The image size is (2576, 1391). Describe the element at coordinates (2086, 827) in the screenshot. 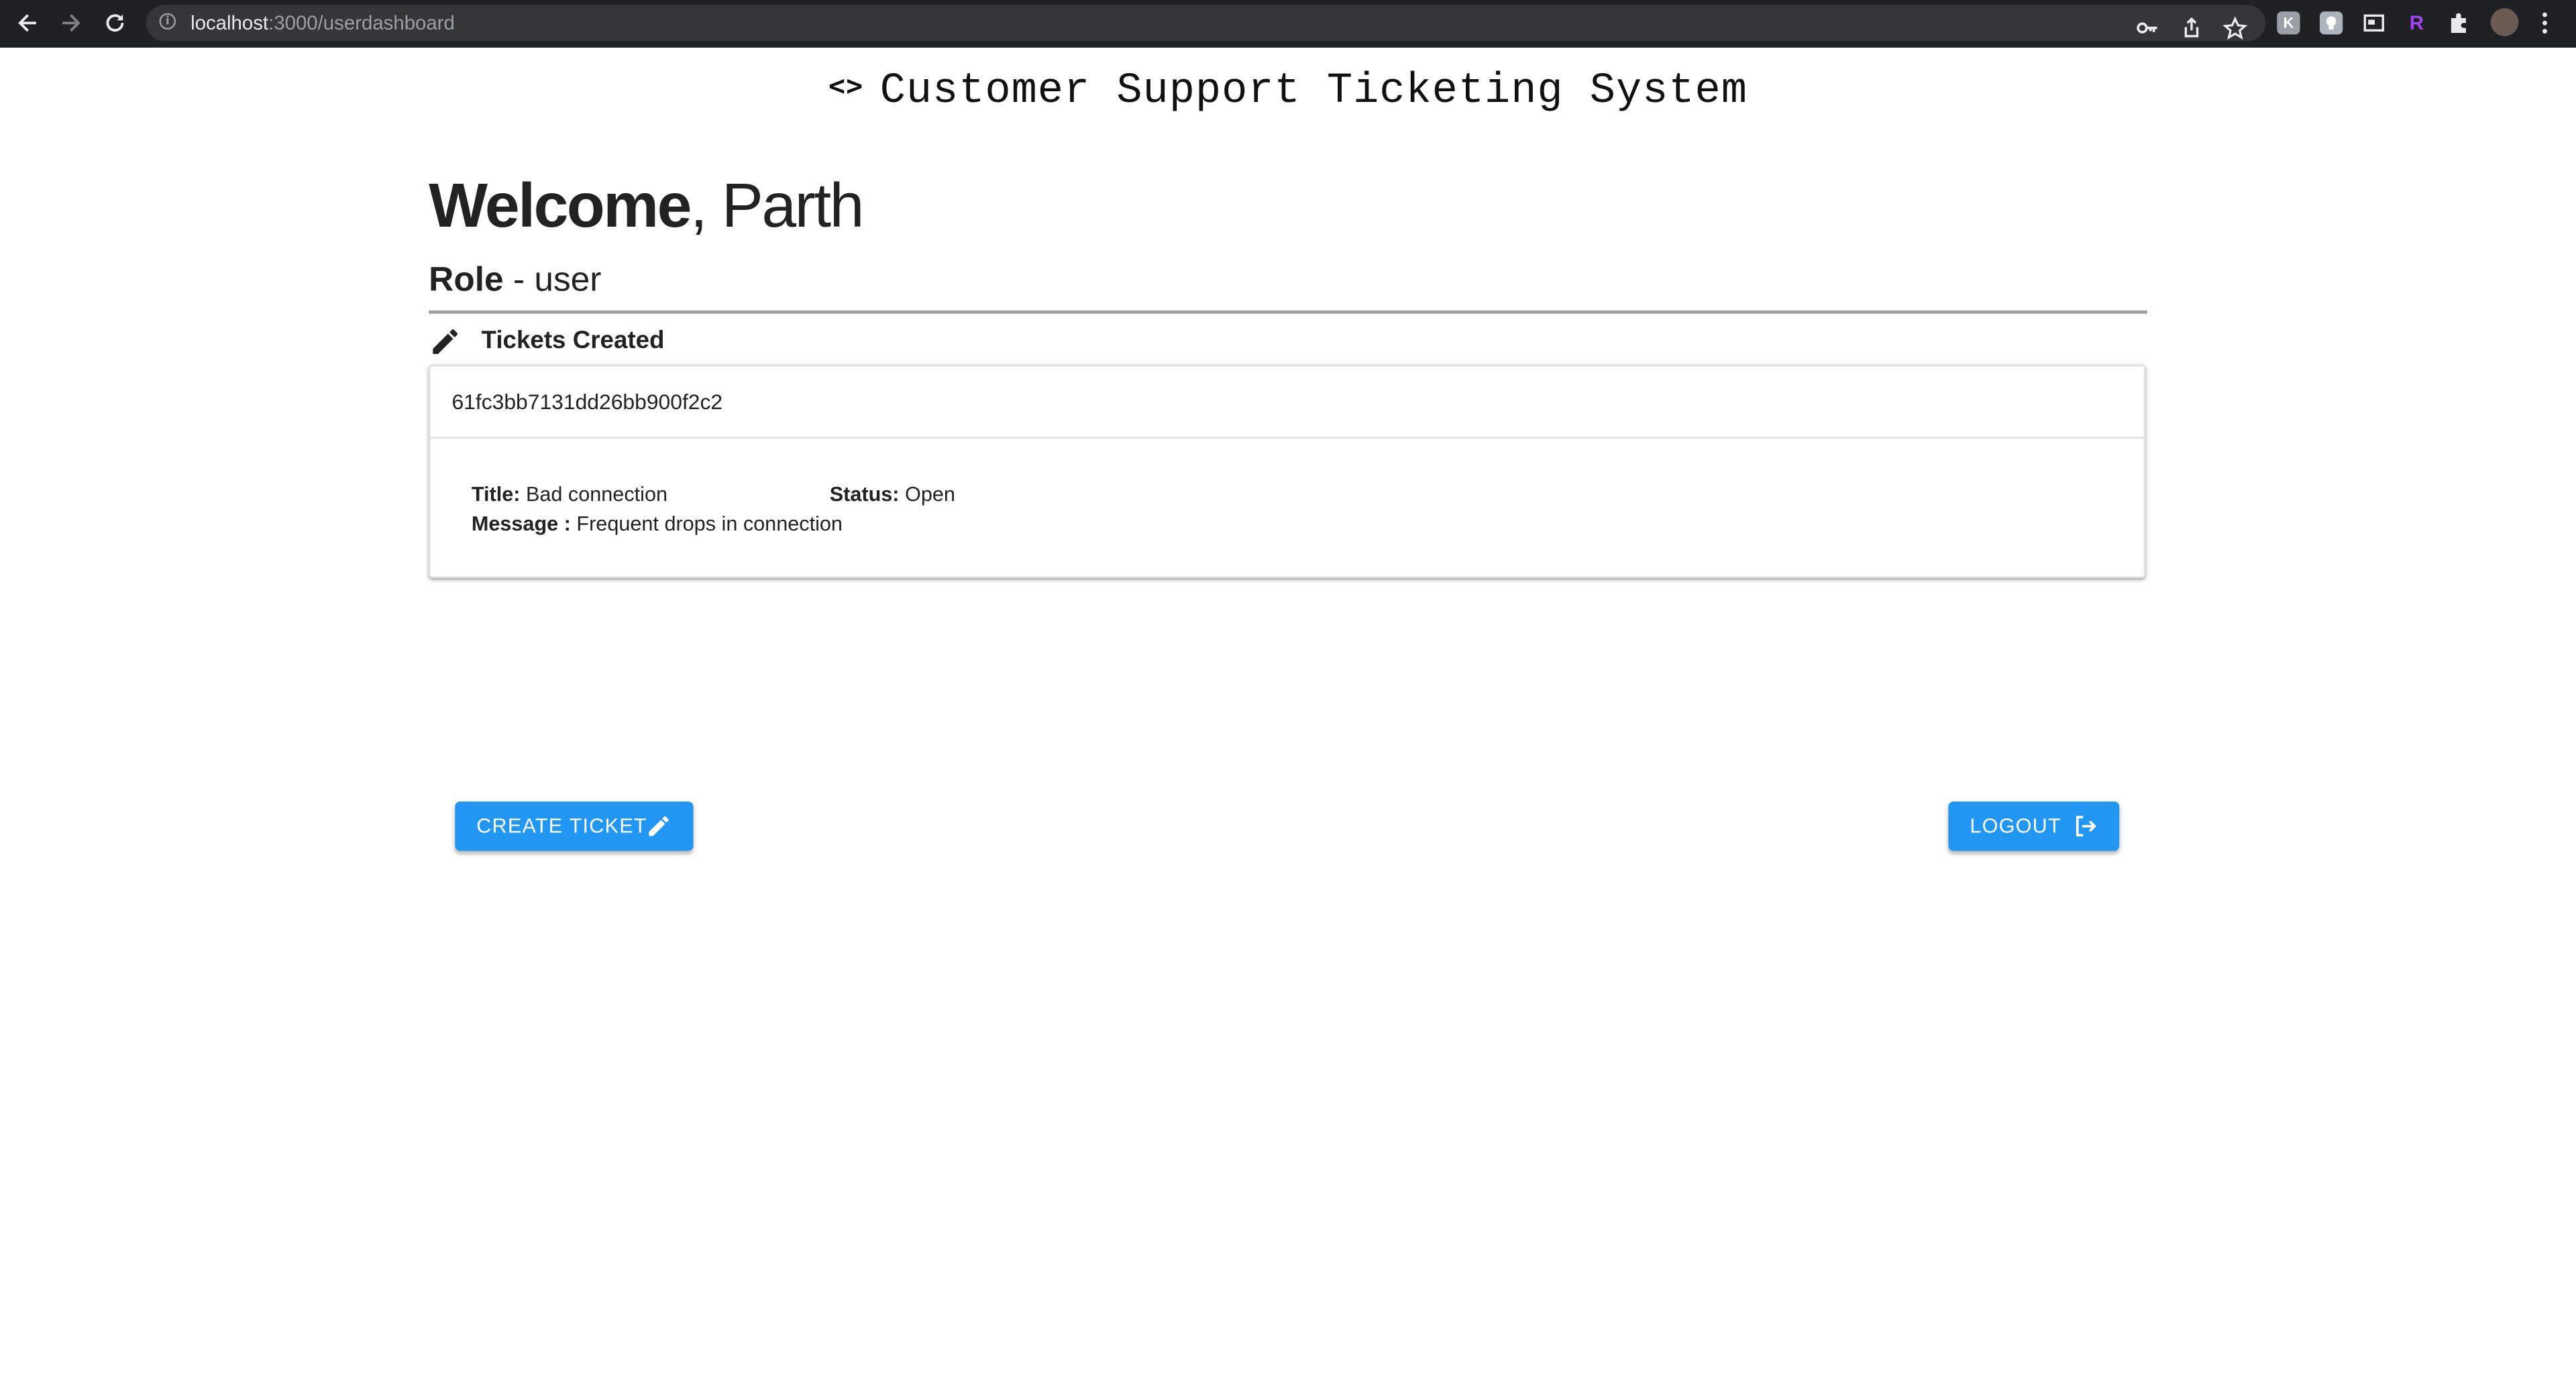

I see `logout-icon` at that location.